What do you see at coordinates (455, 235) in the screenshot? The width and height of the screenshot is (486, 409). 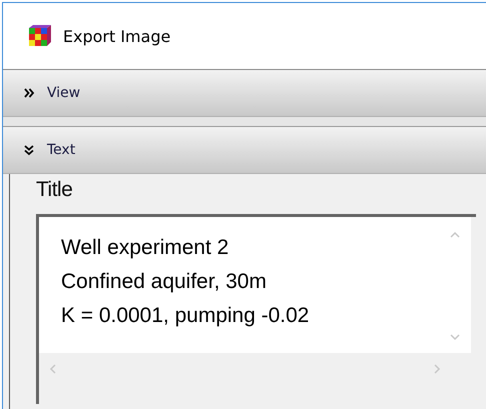 I see `scroll-up-icon` at bounding box center [455, 235].